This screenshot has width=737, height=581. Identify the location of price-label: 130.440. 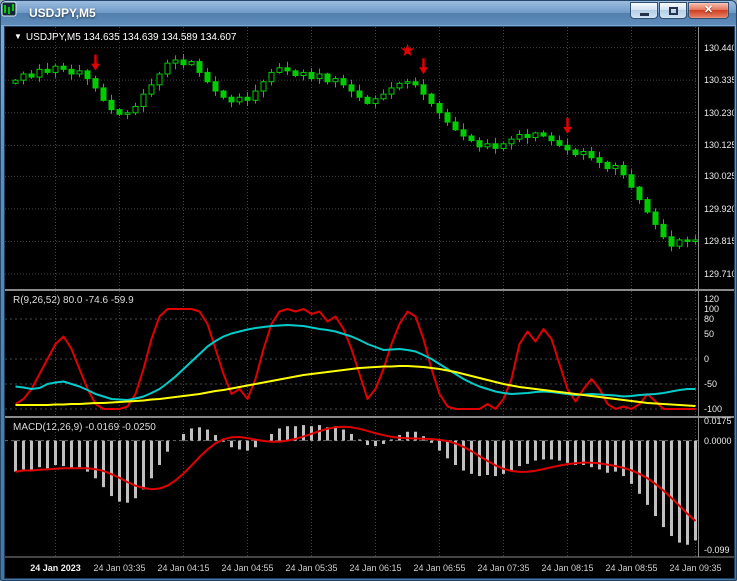
(719, 47).